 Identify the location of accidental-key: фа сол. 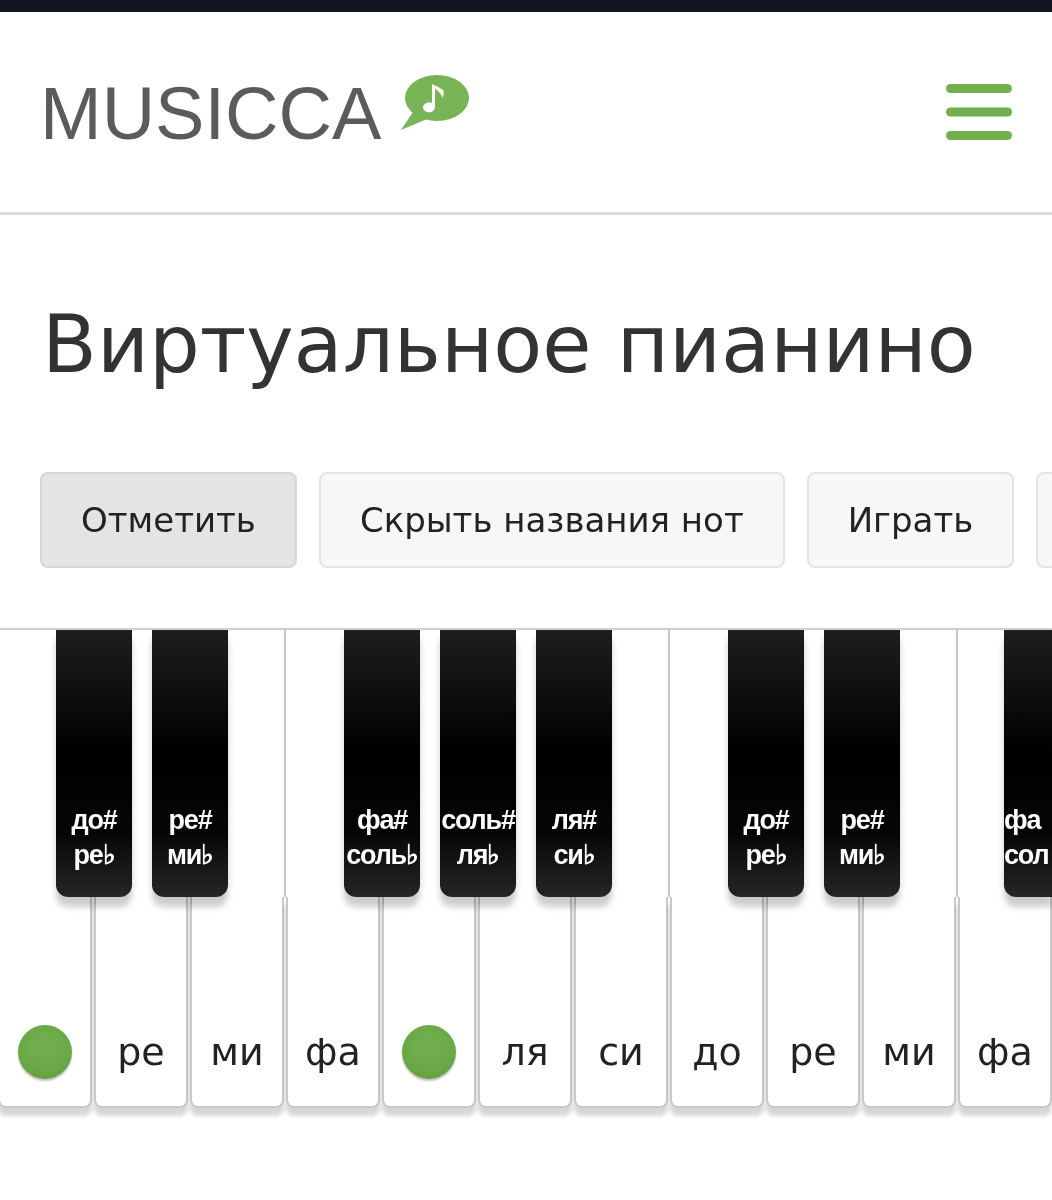
(1028, 763).